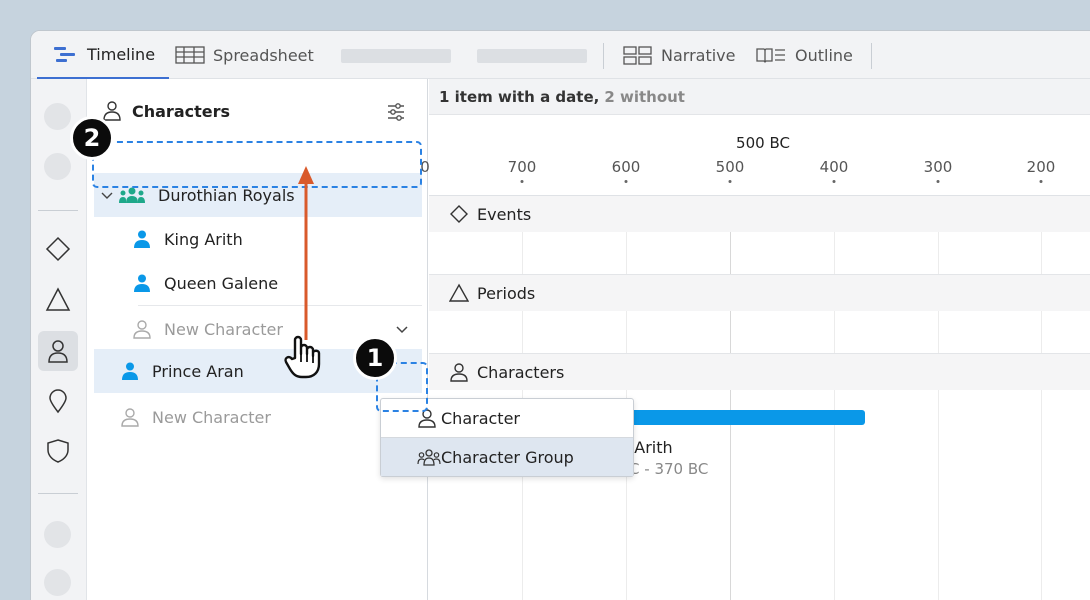  Describe the element at coordinates (521, 372) in the screenshot. I see `lane-label: Characters` at that location.